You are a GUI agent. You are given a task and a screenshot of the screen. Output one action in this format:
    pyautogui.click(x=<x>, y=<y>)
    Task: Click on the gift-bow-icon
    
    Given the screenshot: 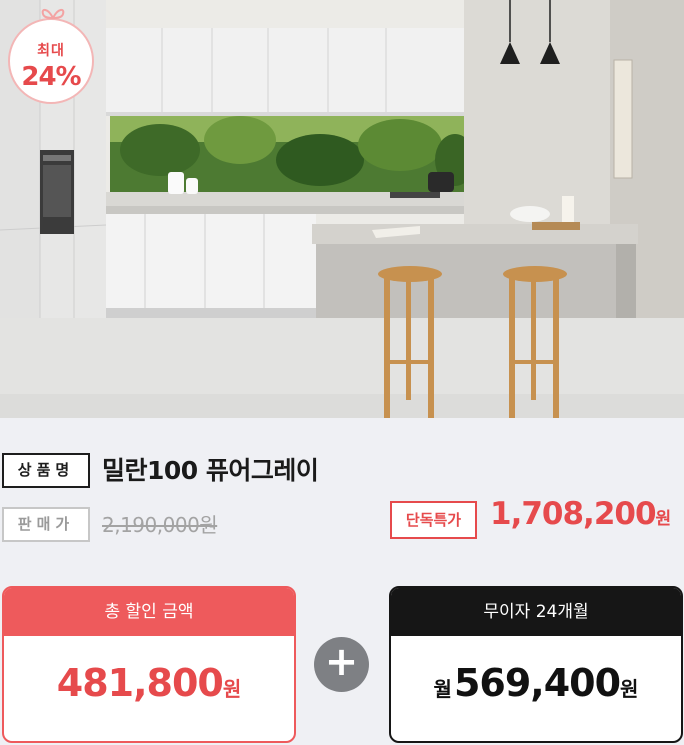 What is the action you would take?
    pyautogui.click(x=53, y=14)
    